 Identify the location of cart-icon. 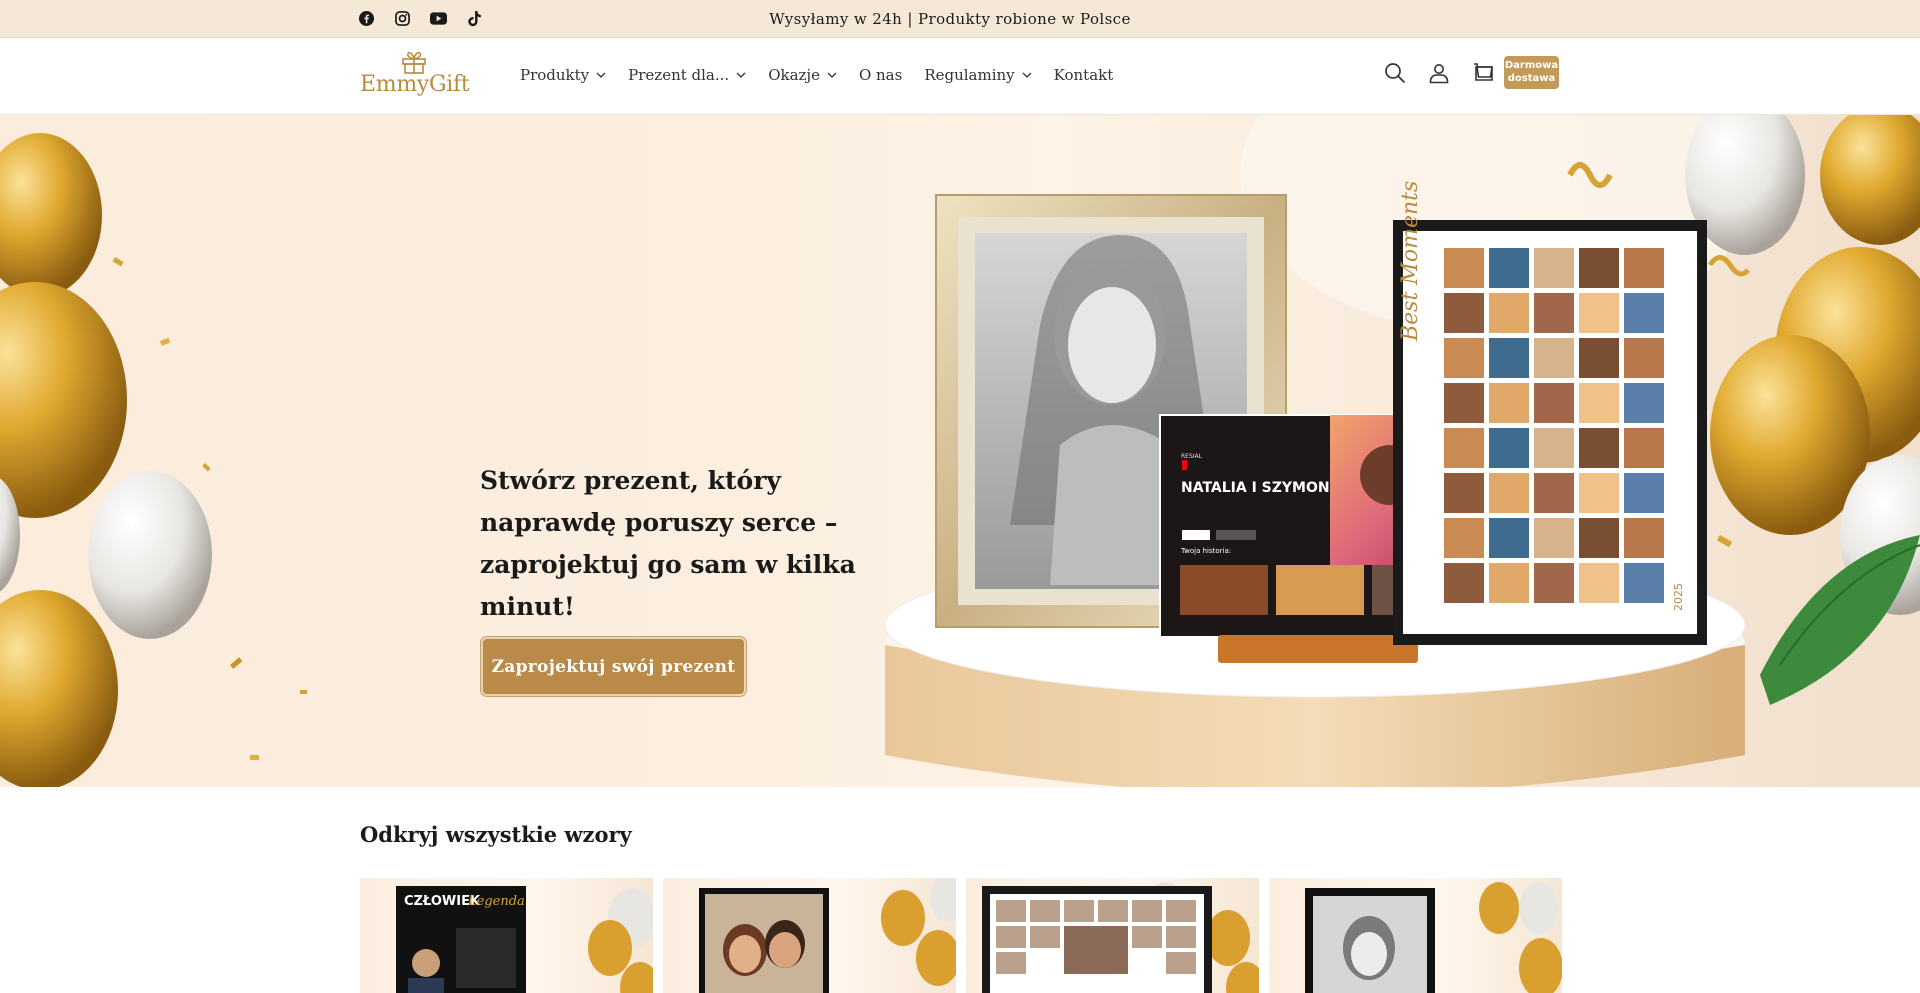
(1483, 73).